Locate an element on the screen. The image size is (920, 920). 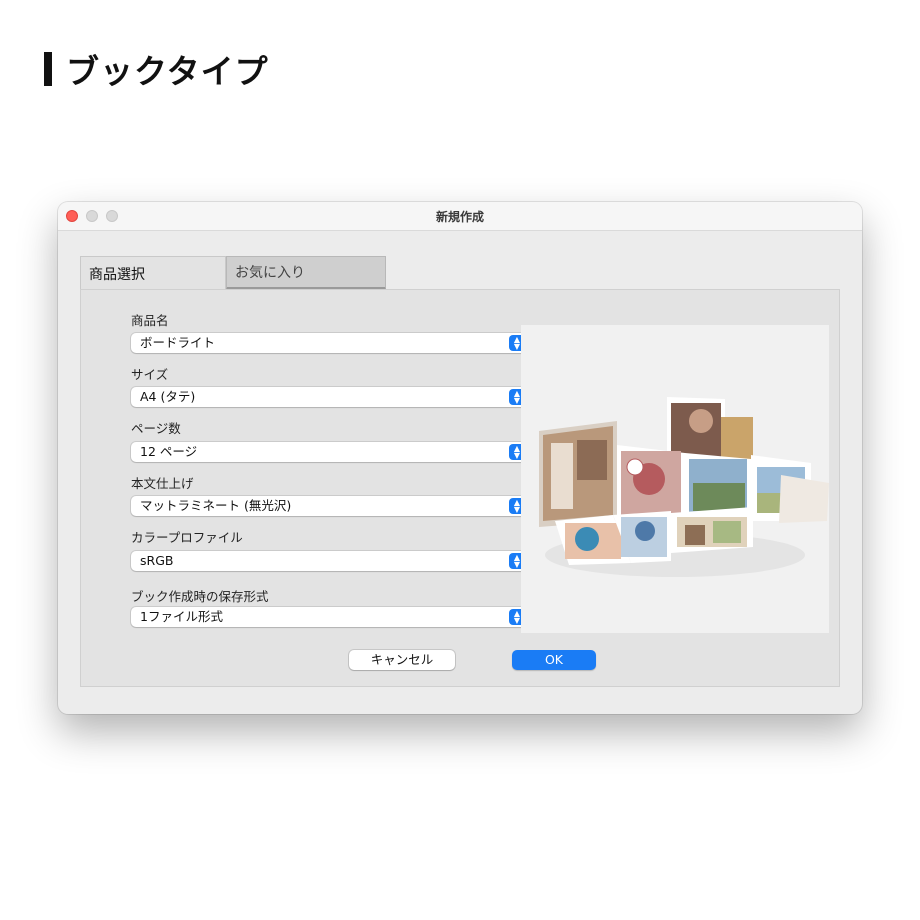
page-count-value: 12 ページ is located at coordinates (169, 451).